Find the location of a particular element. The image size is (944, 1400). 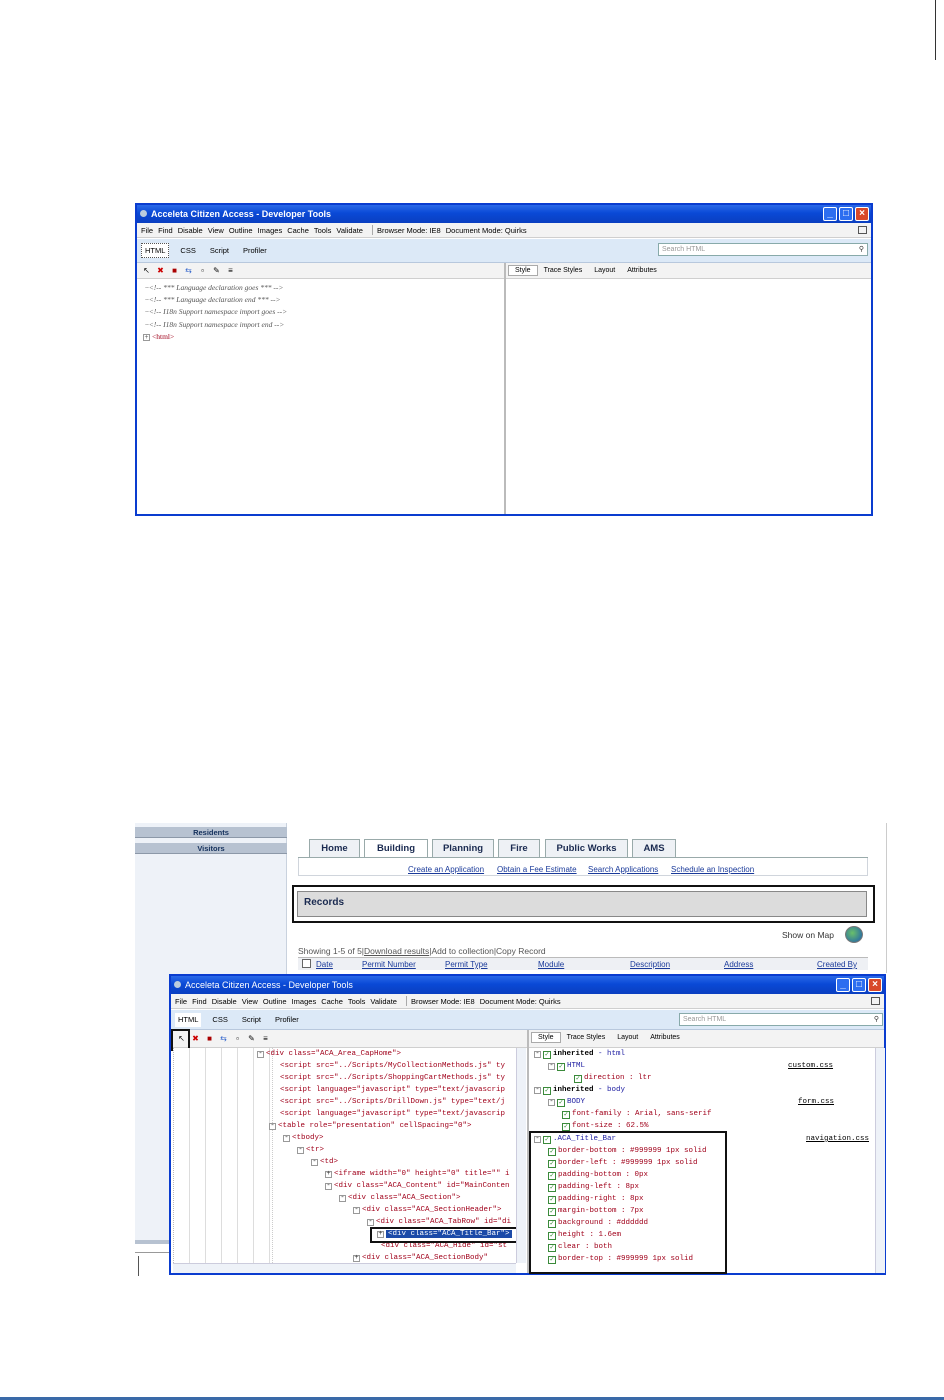

browser-mode-menu: Browser Mode: IE8 is located at coordinates (409, 230).